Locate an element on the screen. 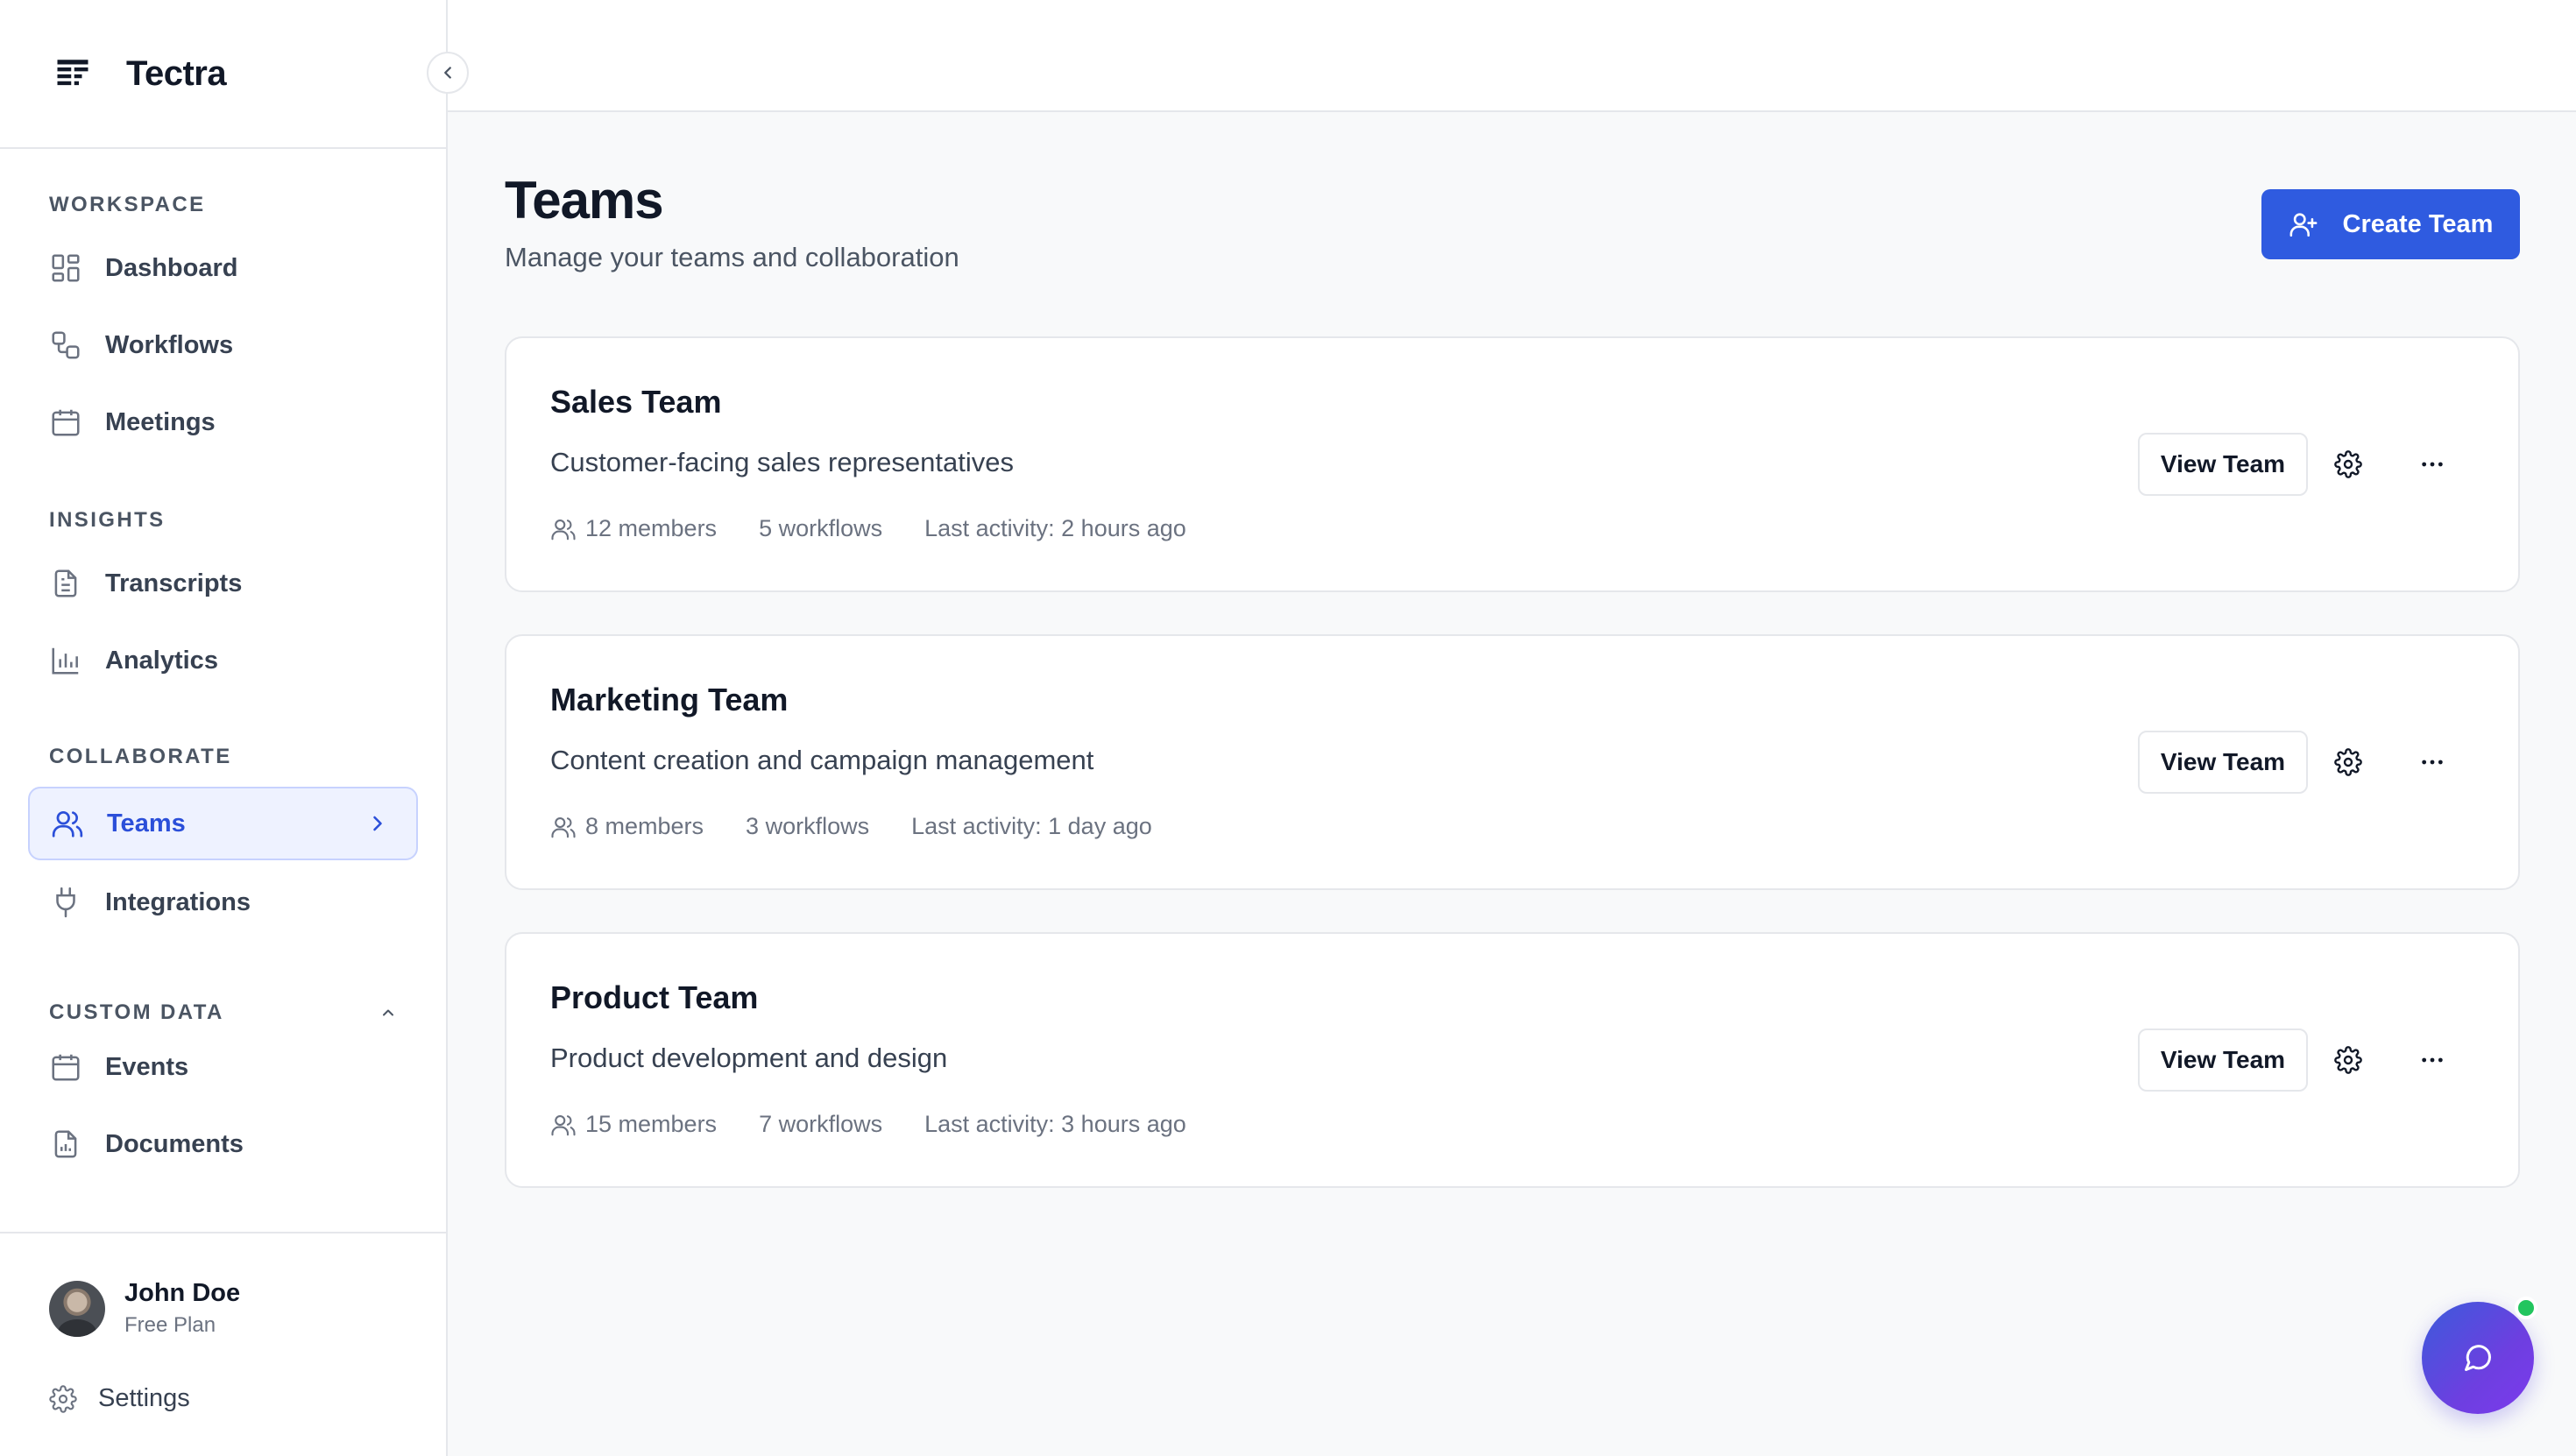 The height and width of the screenshot is (1456, 2576). collapse-sidebar-button is located at coordinates (448, 73).